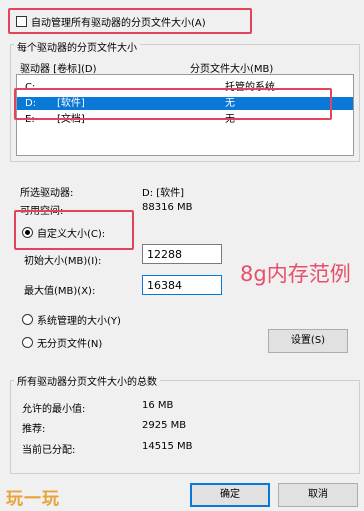 This screenshot has height=511, width=364. Describe the element at coordinates (27, 342) in the screenshot. I see `no-paging-radio` at that location.